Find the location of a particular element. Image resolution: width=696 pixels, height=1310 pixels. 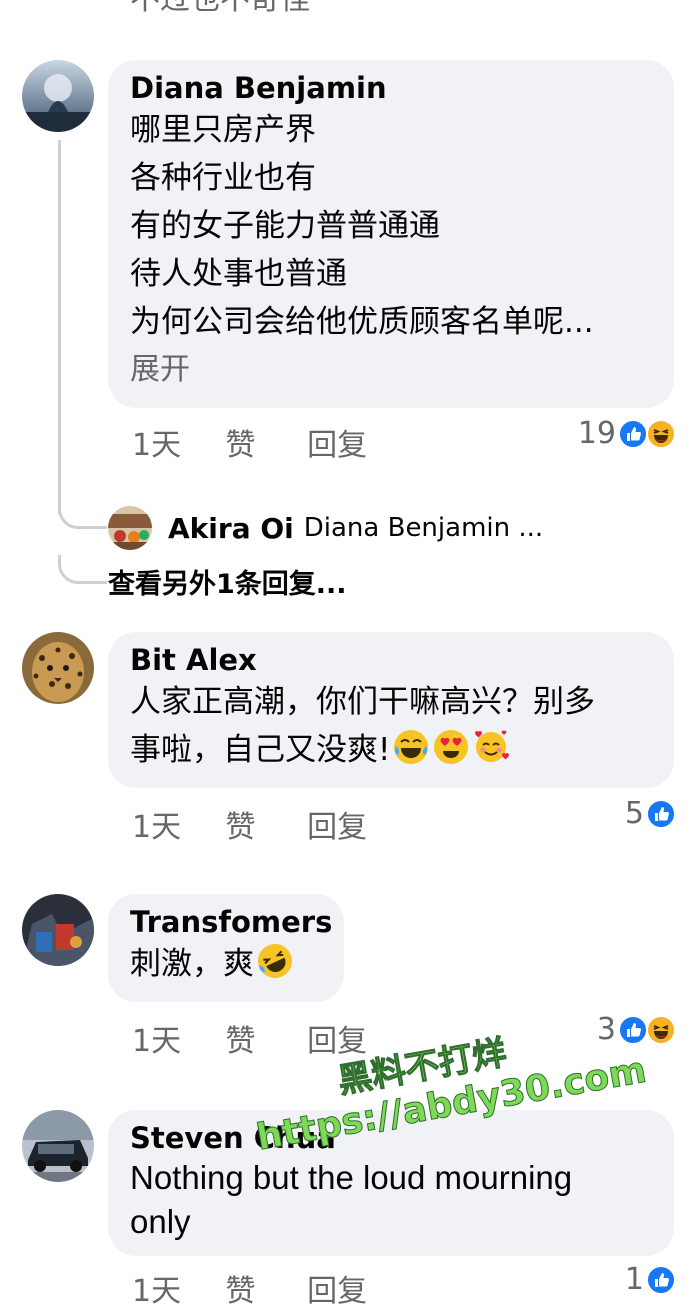

comment-bubble: Bit Alex 人家正高潮，你们干嘛高兴？别多 事啦，自己又没爽! is located at coordinates (391, 710).